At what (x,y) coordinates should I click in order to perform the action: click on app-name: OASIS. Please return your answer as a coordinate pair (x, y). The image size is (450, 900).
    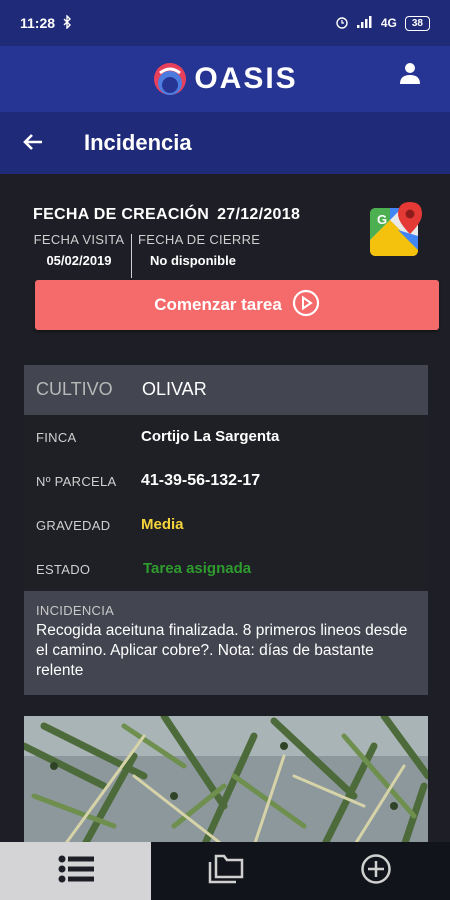
    Looking at the image, I should click on (246, 78).